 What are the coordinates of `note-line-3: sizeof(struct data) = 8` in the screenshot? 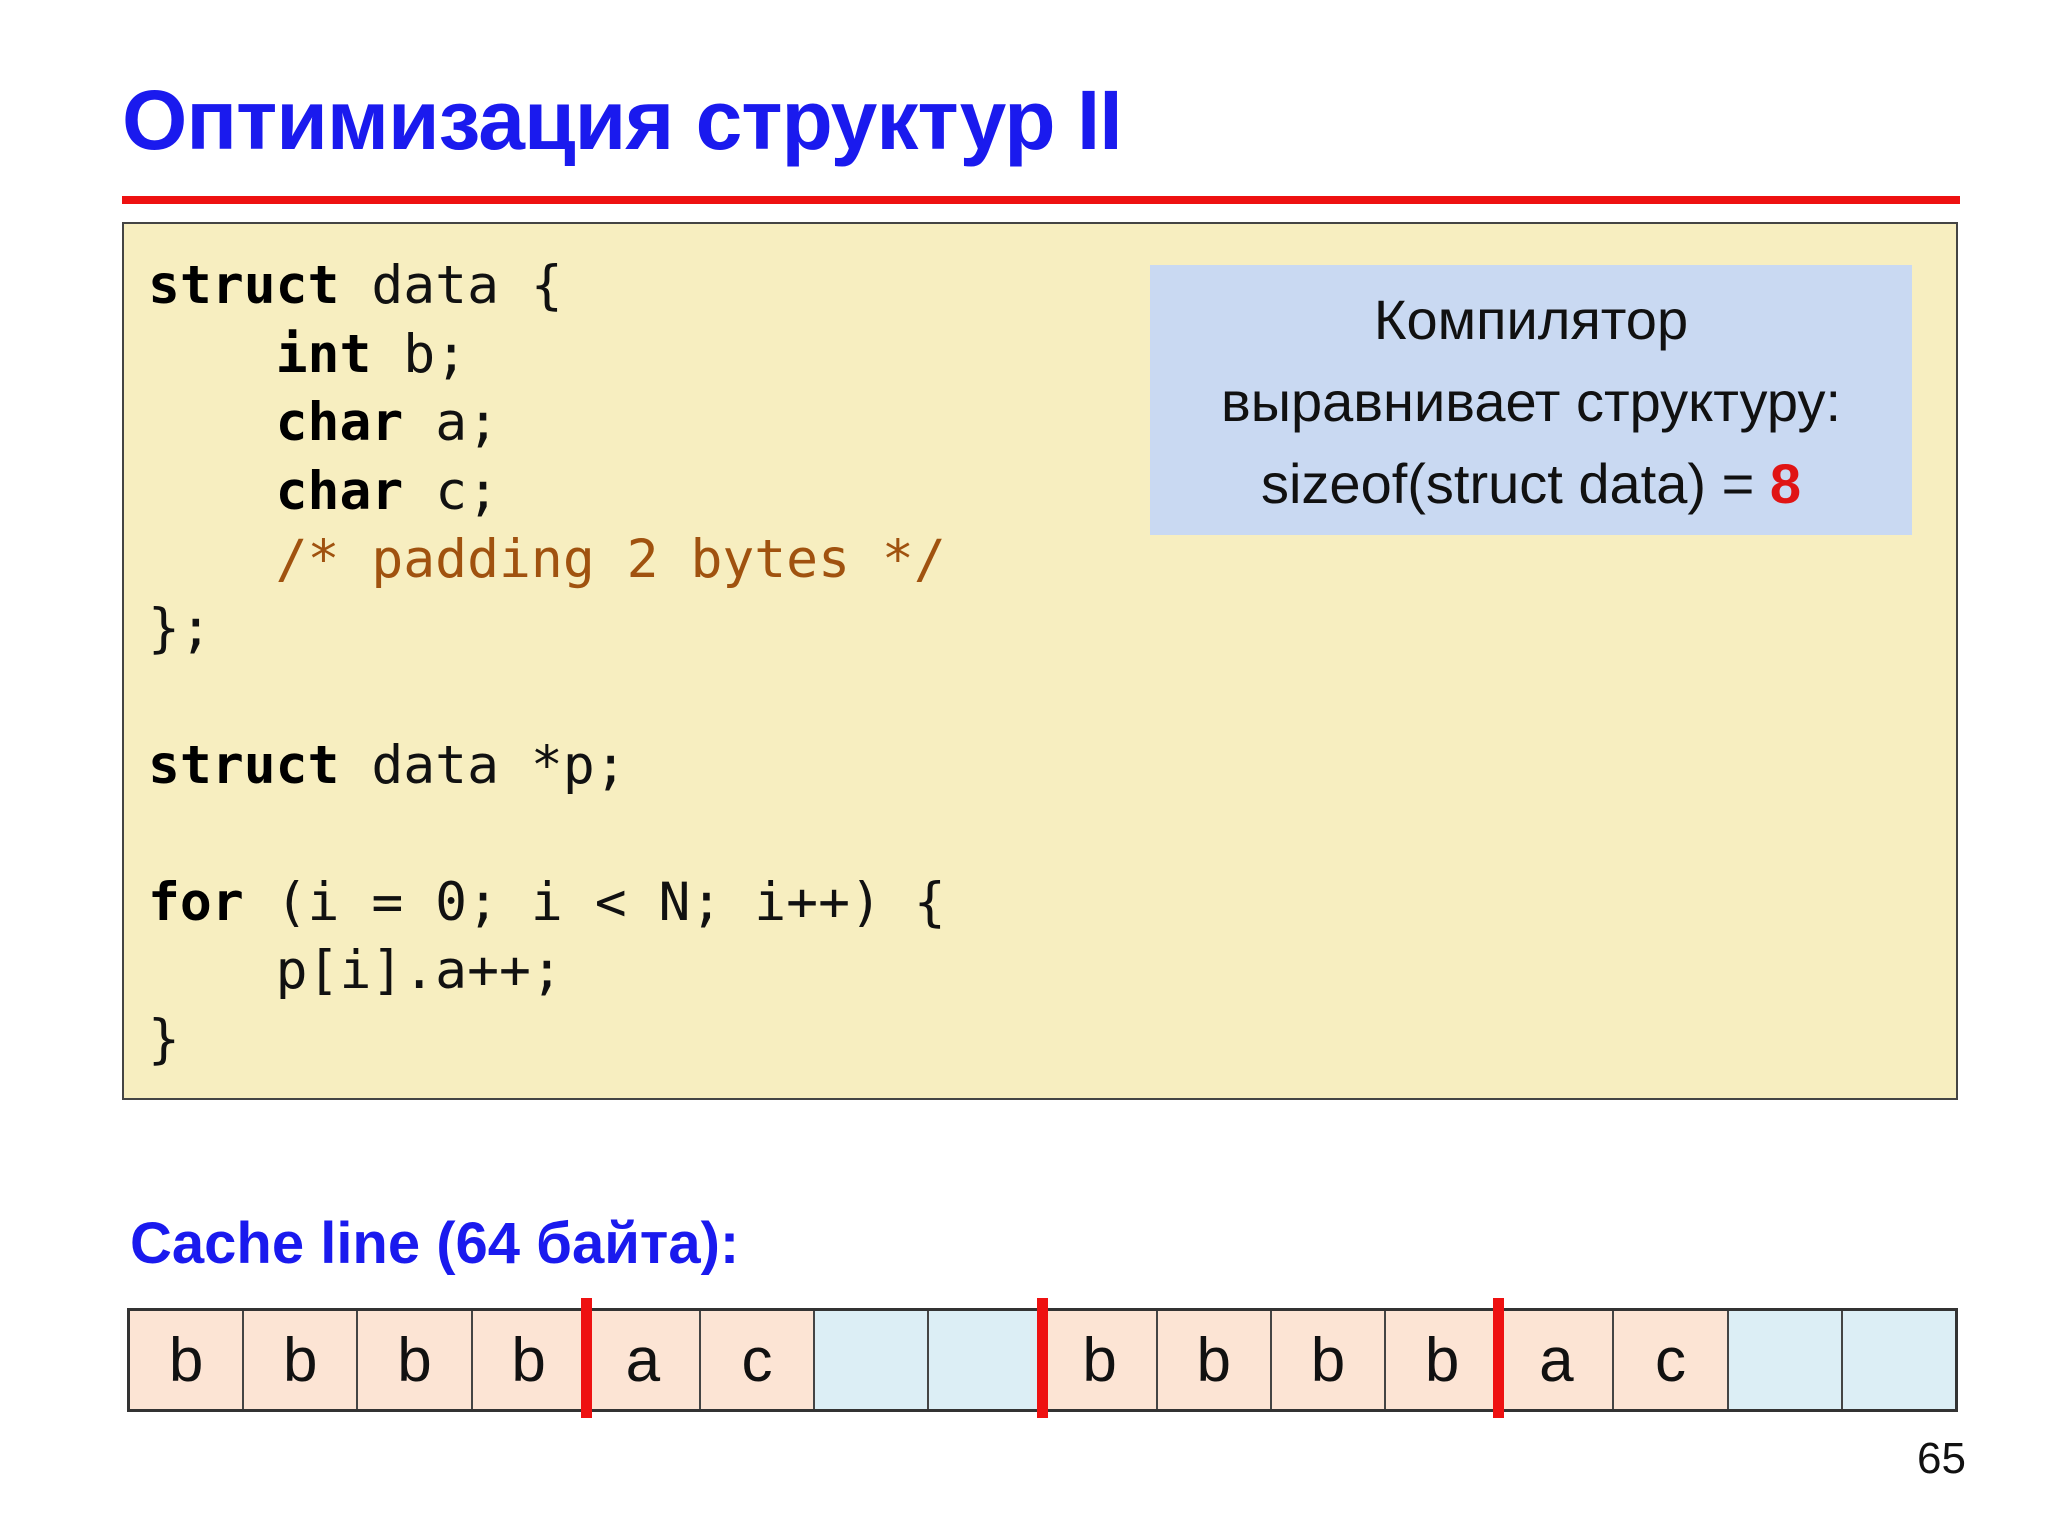 It's located at (1531, 484).